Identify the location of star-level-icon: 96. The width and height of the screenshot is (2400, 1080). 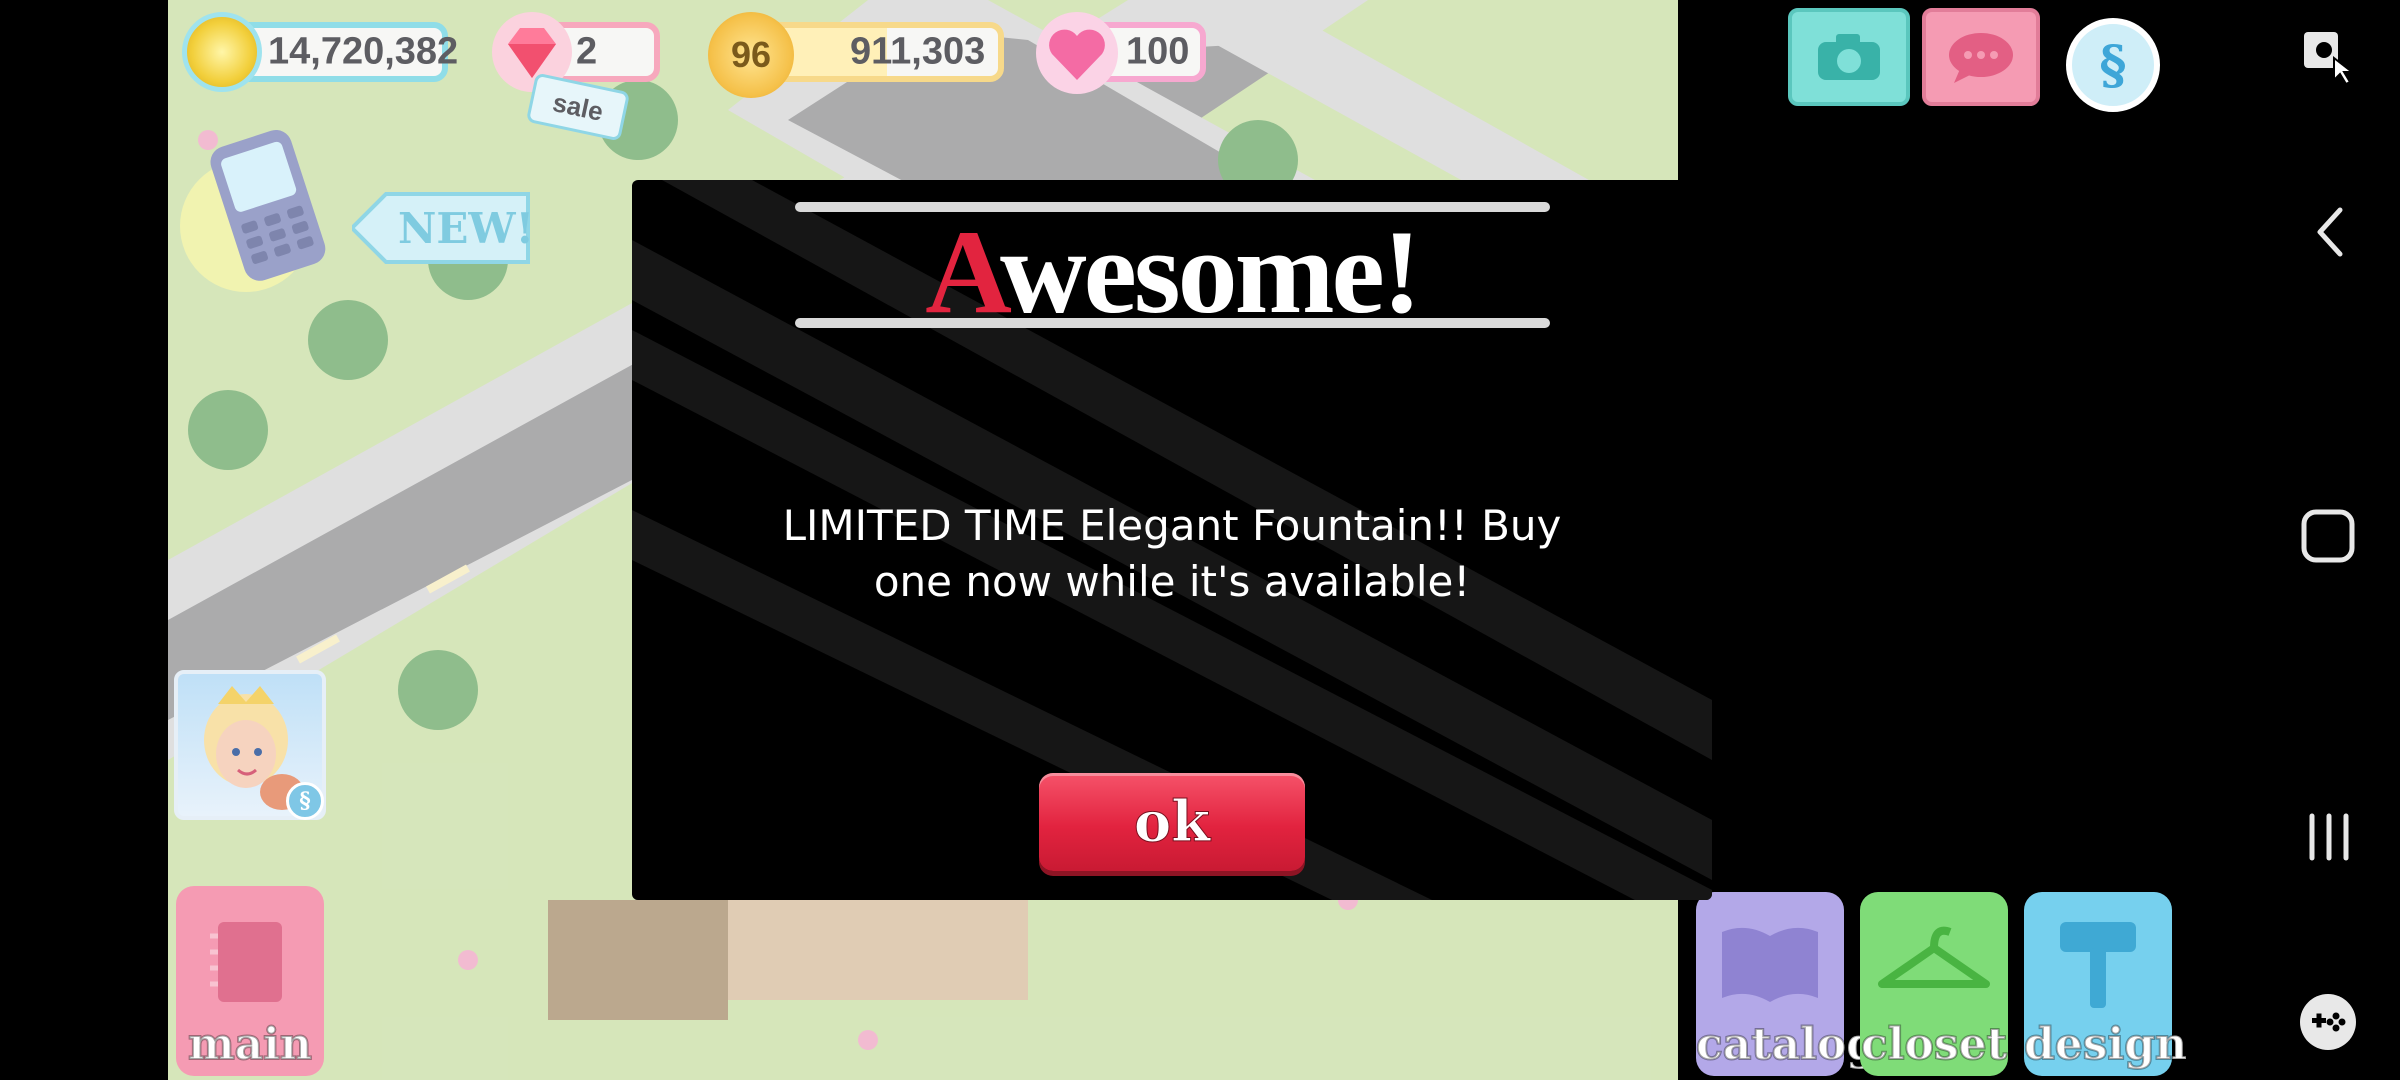
(751, 55).